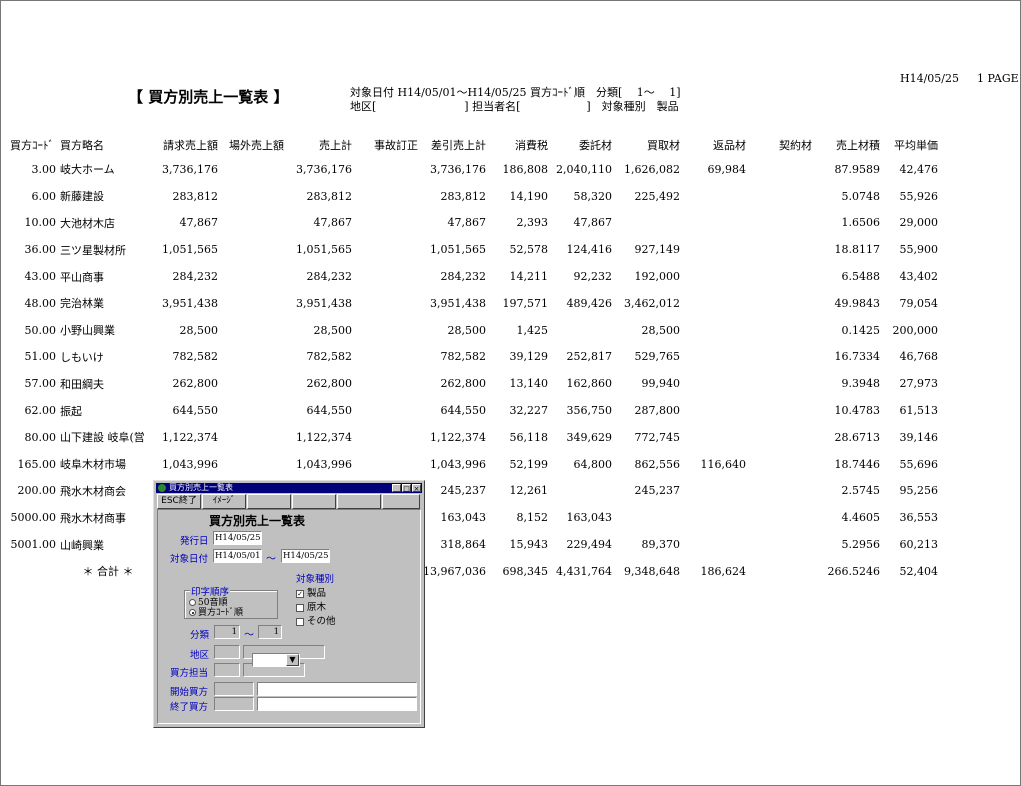 The width and height of the screenshot is (1021, 786). What do you see at coordinates (190, 437) in the screenshot?
I see `cell-billing-sales: 1,122,374` at bounding box center [190, 437].